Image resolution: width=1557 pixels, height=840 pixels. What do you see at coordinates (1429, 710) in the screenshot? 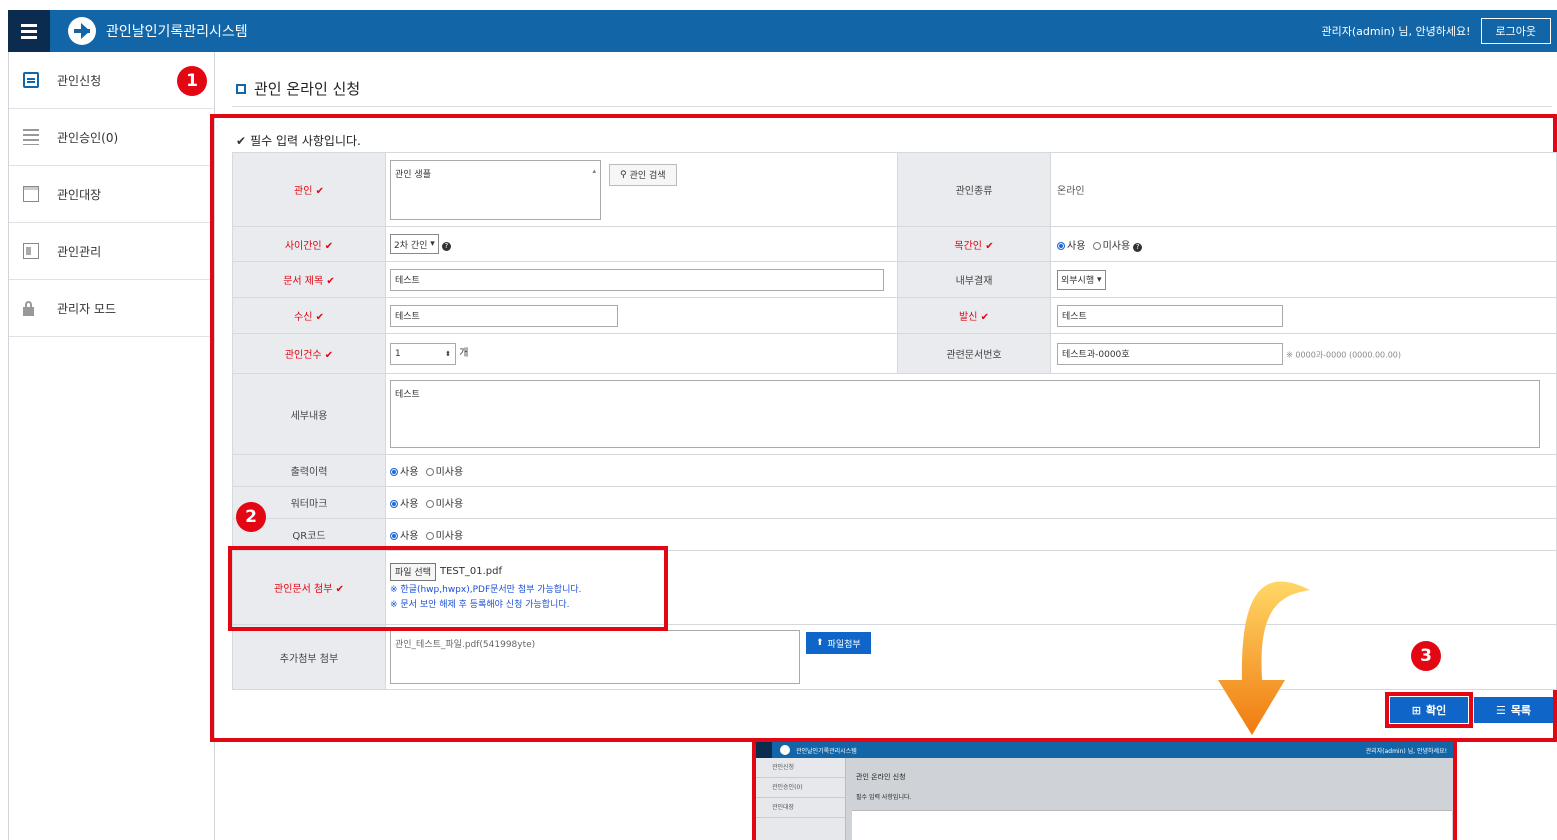
I see `confirm-highlight-box` at bounding box center [1429, 710].